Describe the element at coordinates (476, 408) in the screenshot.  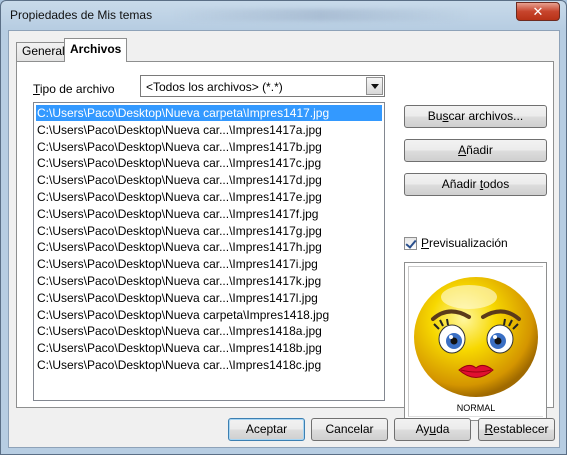
I see `preview-caption: NORMAL` at that location.